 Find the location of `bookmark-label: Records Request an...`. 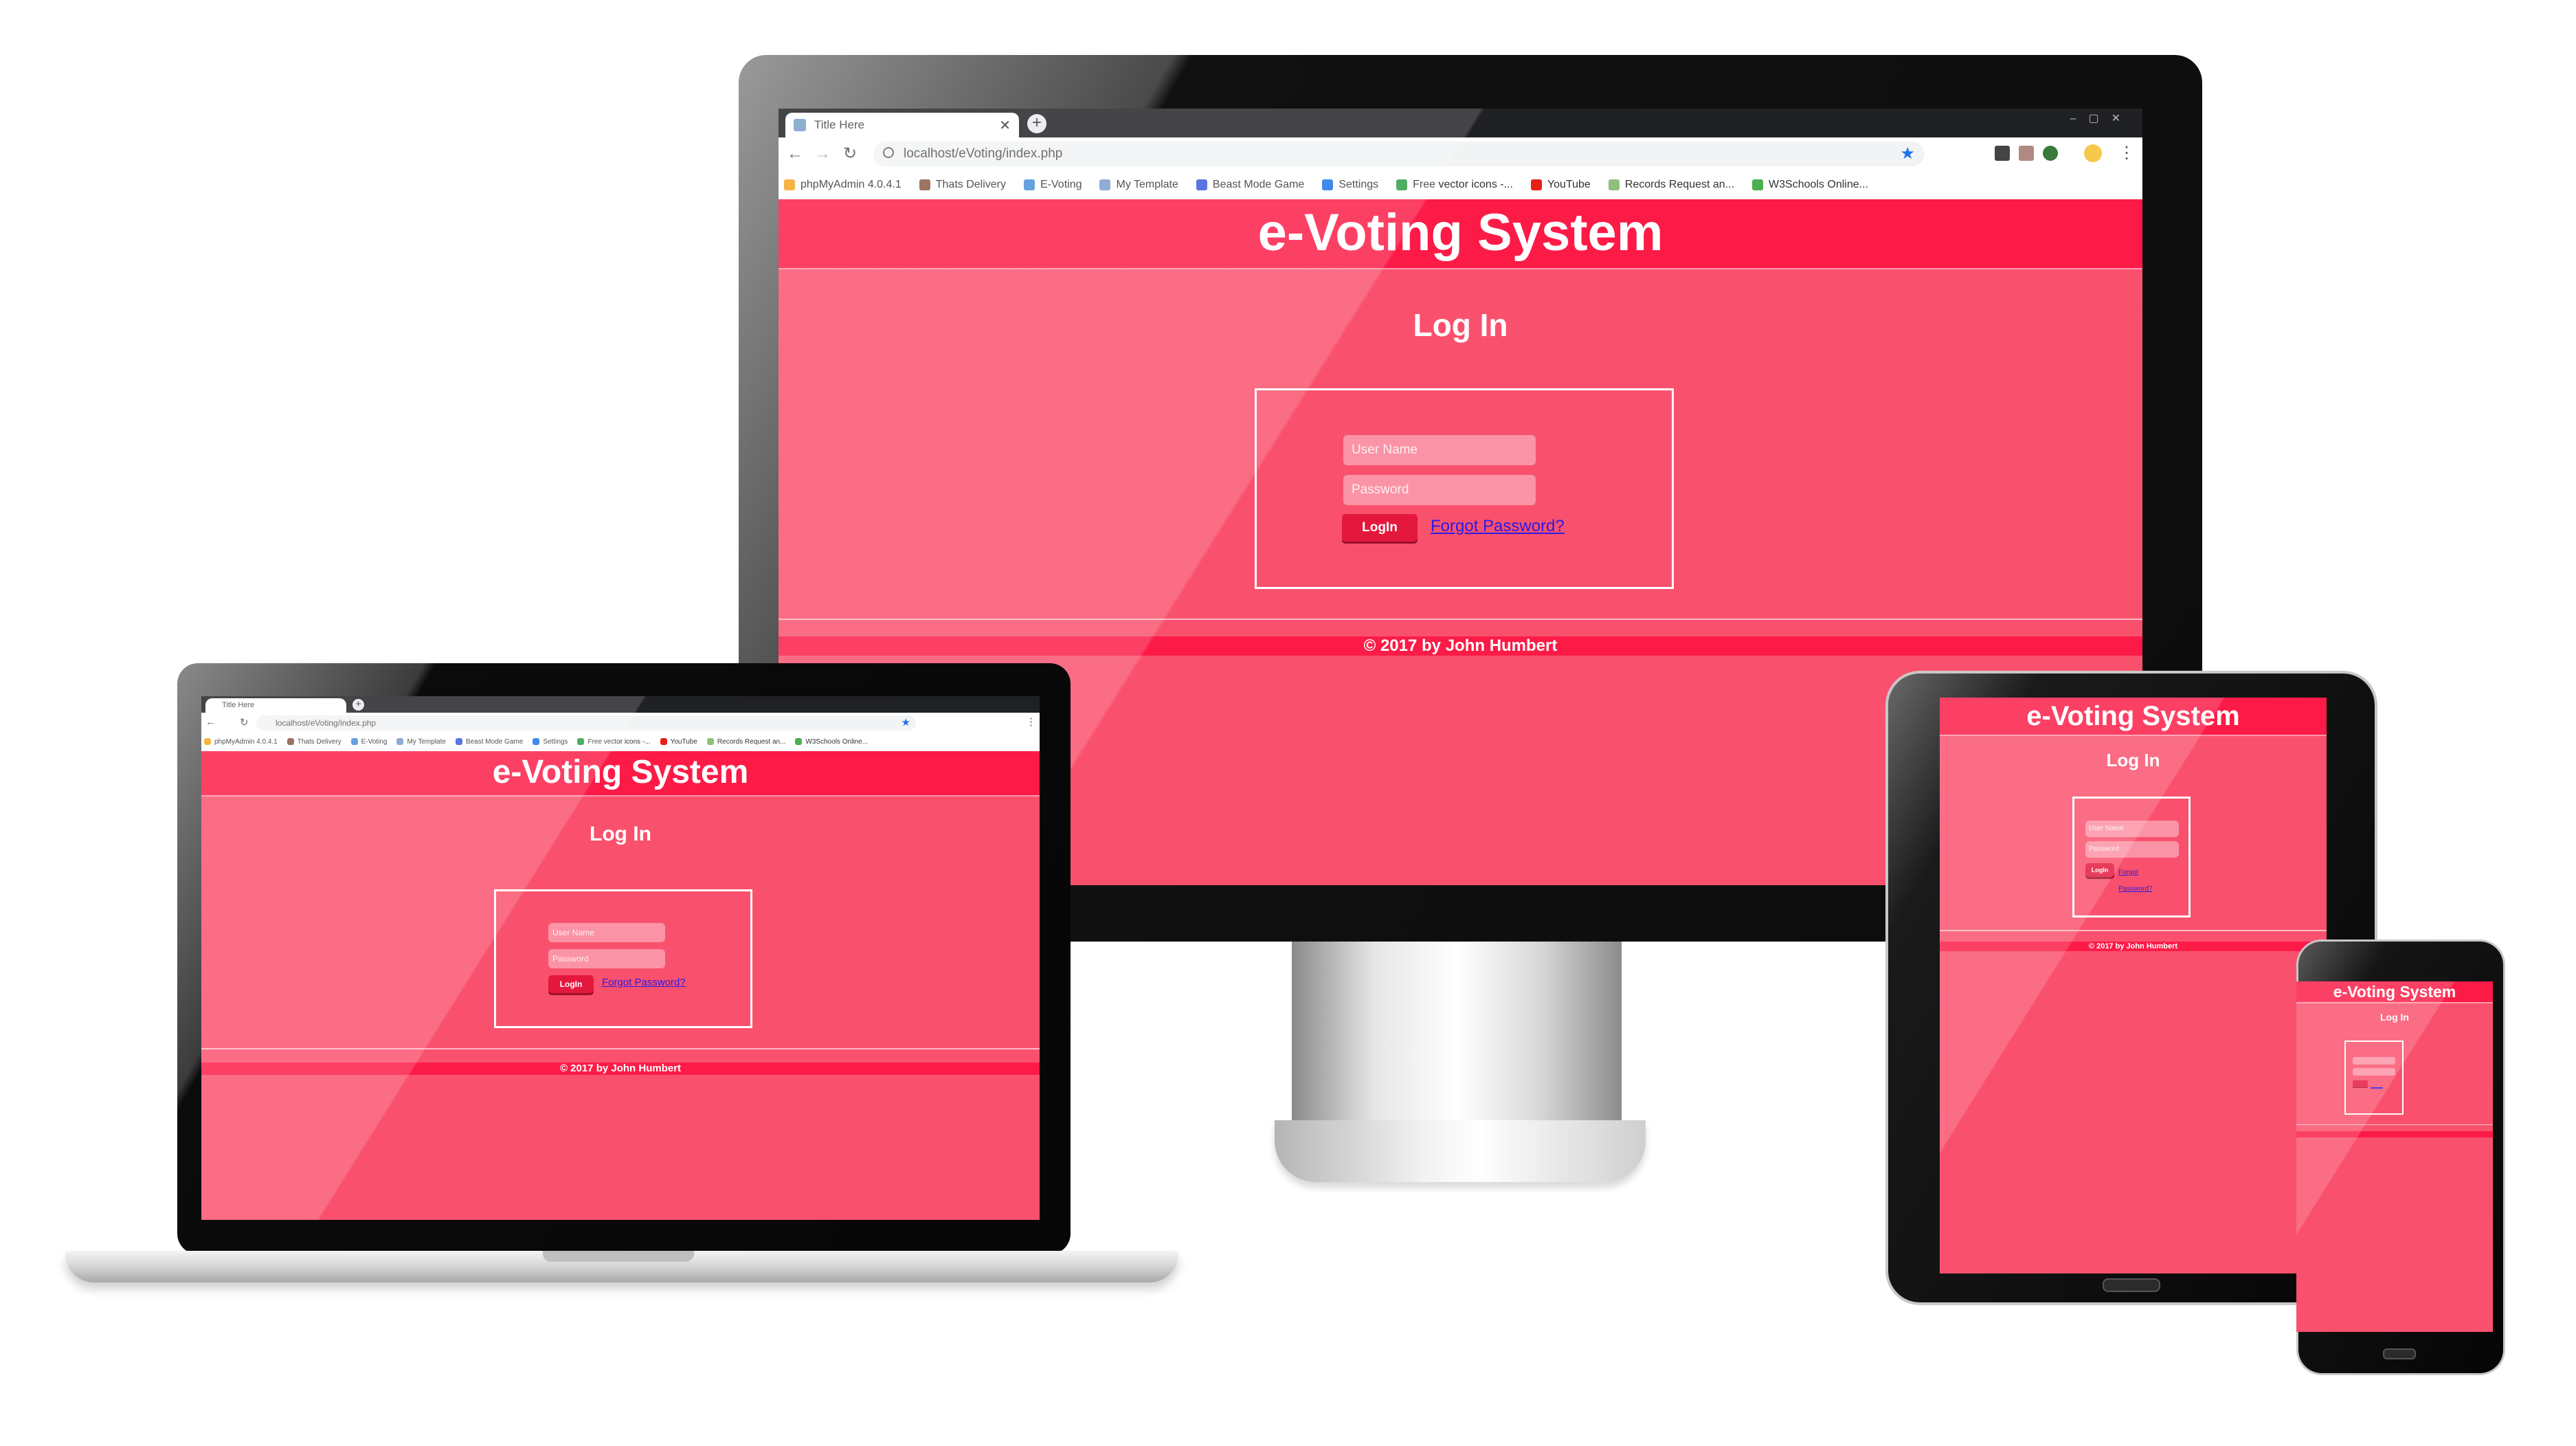

bookmark-label: Records Request an... is located at coordinates (751, 742).